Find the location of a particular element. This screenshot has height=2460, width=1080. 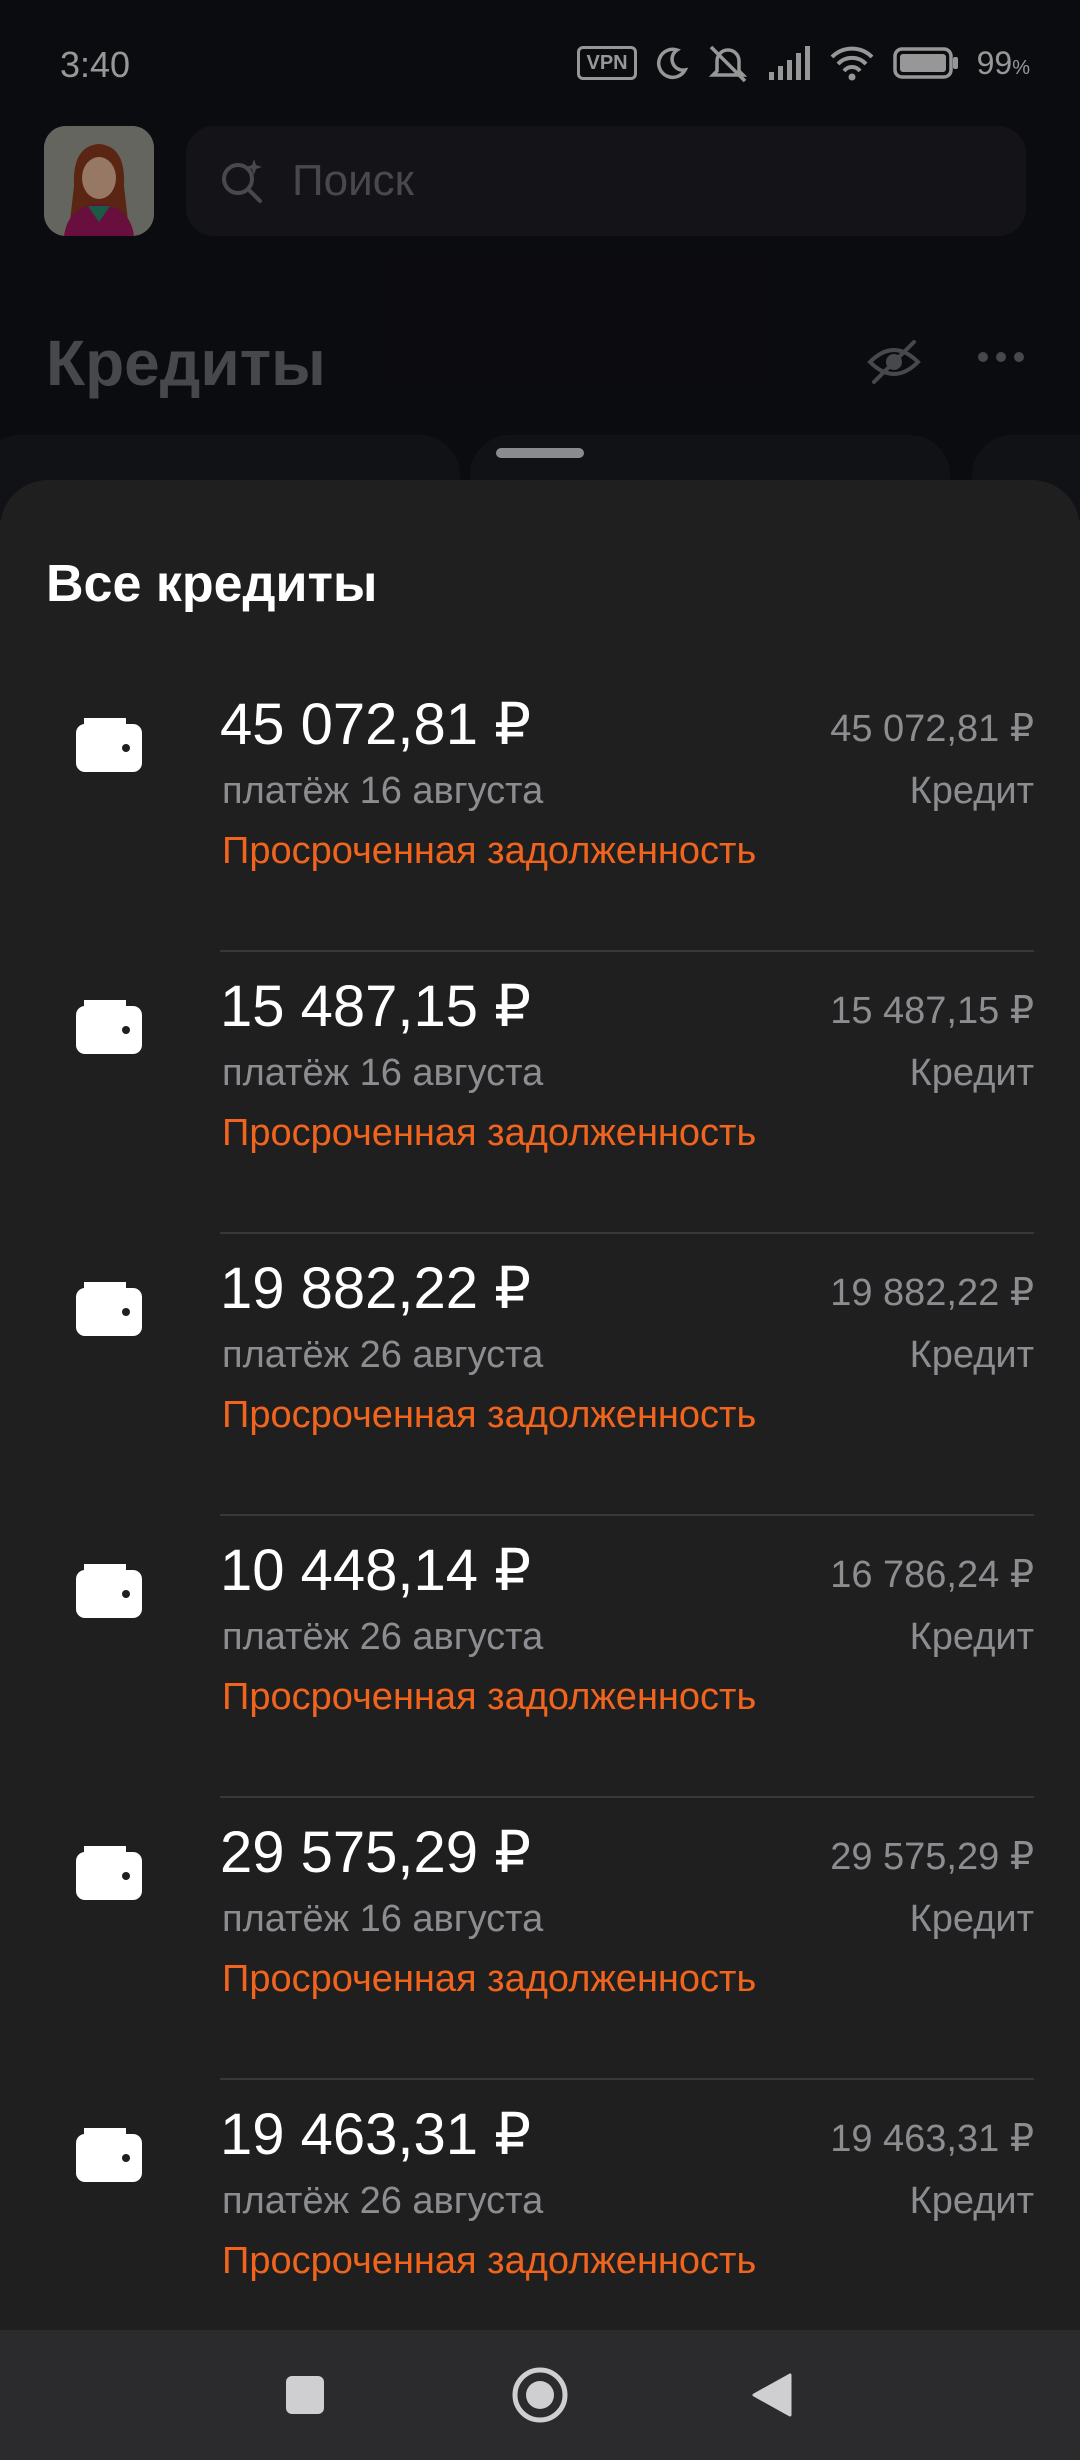

system-nav-bar is located at coordinates (540, 2395).